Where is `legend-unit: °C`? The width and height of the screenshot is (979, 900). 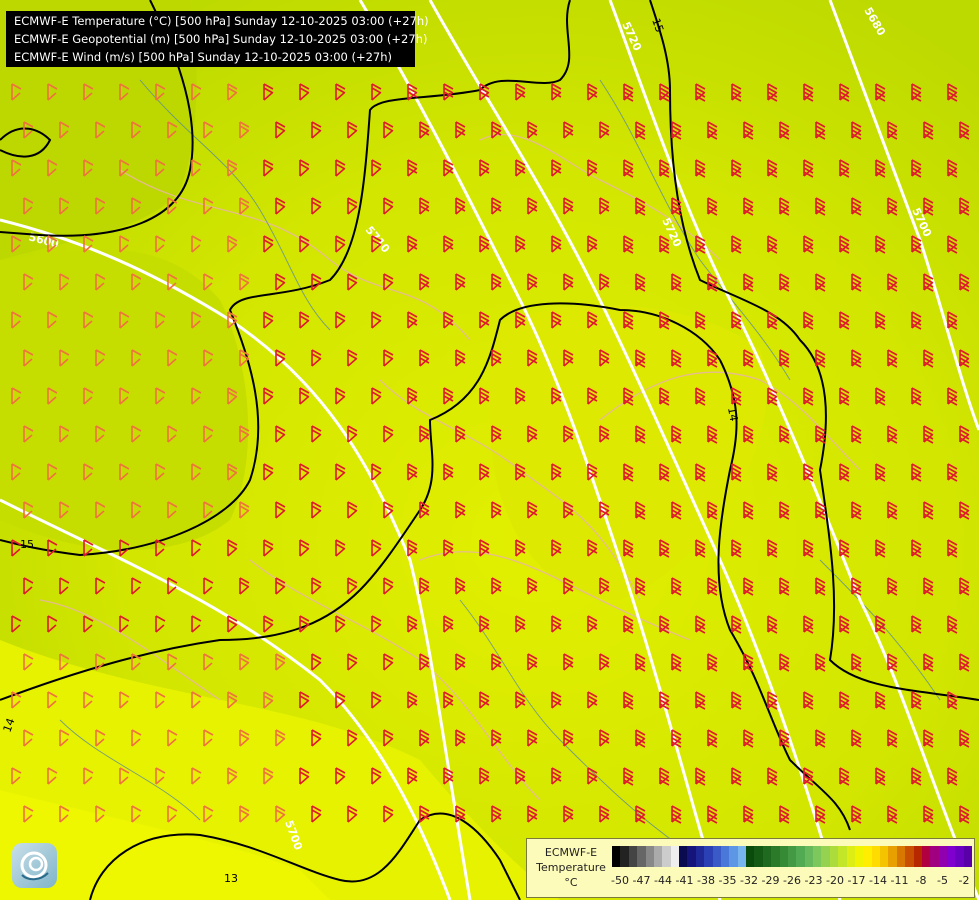
legend-unit: °C is located at coordinates (571, 882).